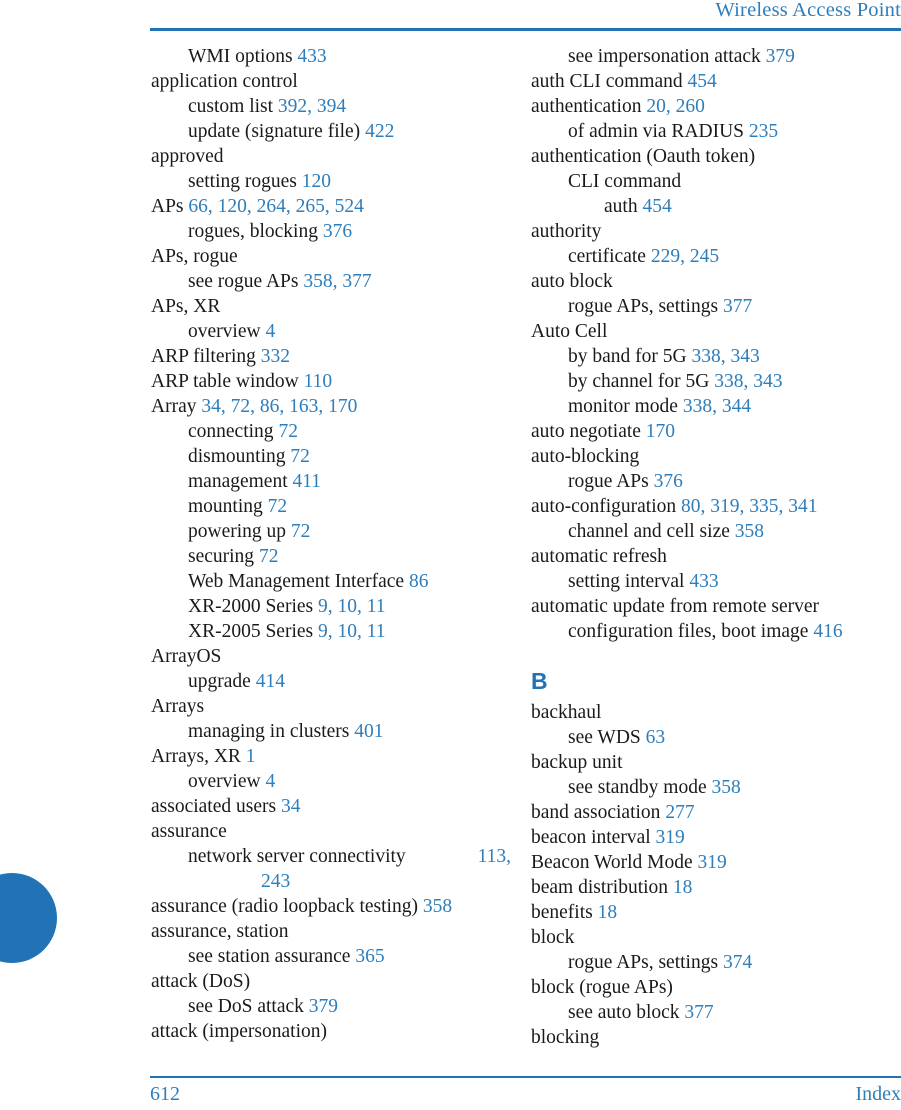 Image resolution: width=901 pixels, height=1110 pixels. What do you see at coordinates (717, 406) in the screenshot?
I see `index-entry-page-numbers: 338, 344` at bounding box center [717, 406].